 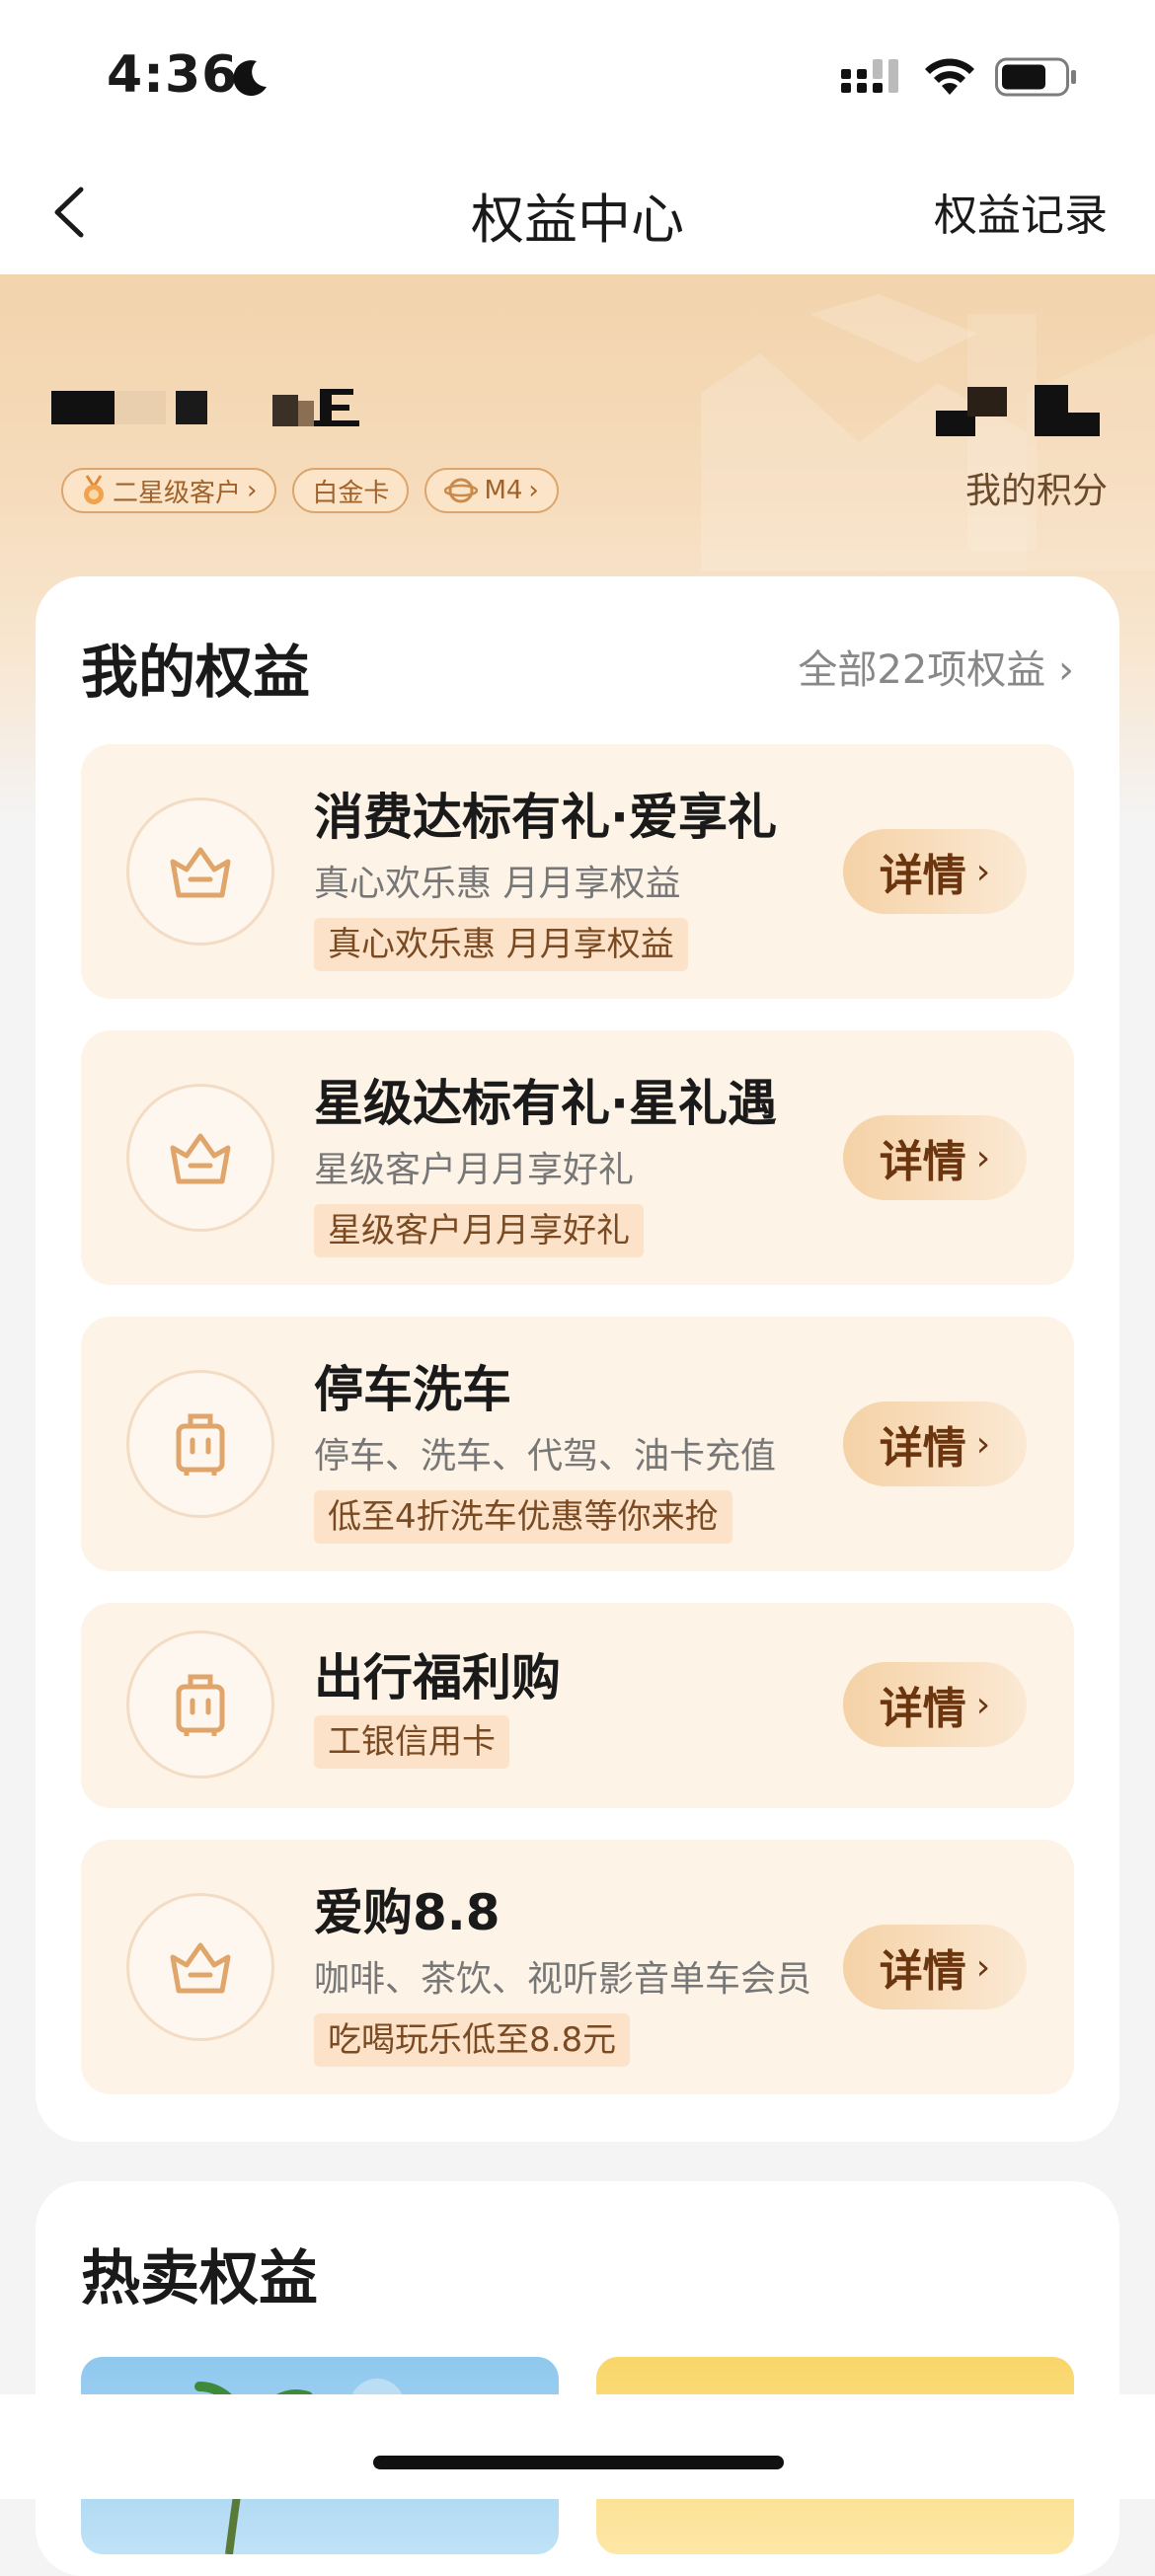 I want to click on star-level-badge: 二星级客户 ›, so click(x=169, y=490).